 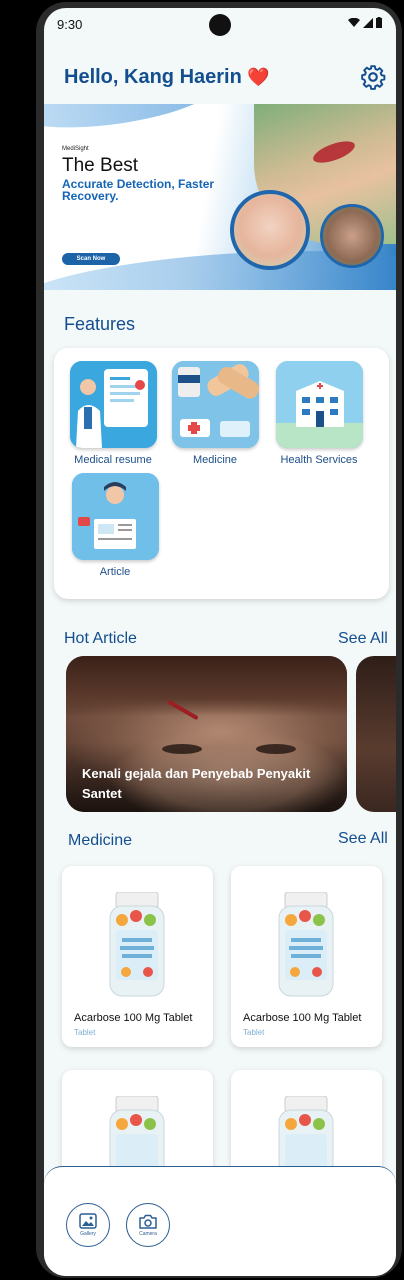 What do you see at coordinates (319, 404) in the screenshot?
I see `hospital-icon` at bounding box center [319, 404].